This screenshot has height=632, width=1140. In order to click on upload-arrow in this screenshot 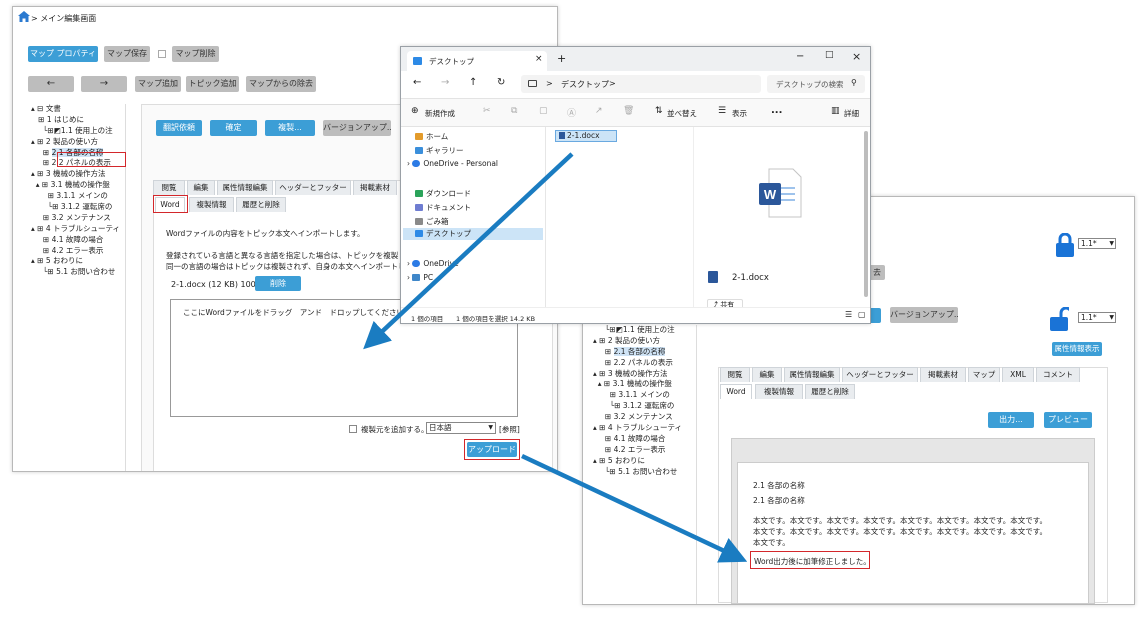, I will do `click(634, 508)`.